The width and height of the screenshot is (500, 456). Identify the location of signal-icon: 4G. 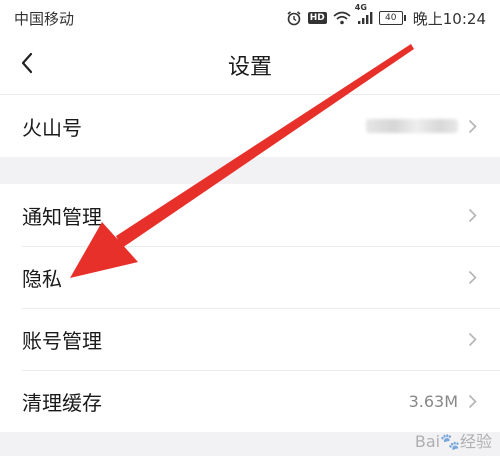
(364, 14).